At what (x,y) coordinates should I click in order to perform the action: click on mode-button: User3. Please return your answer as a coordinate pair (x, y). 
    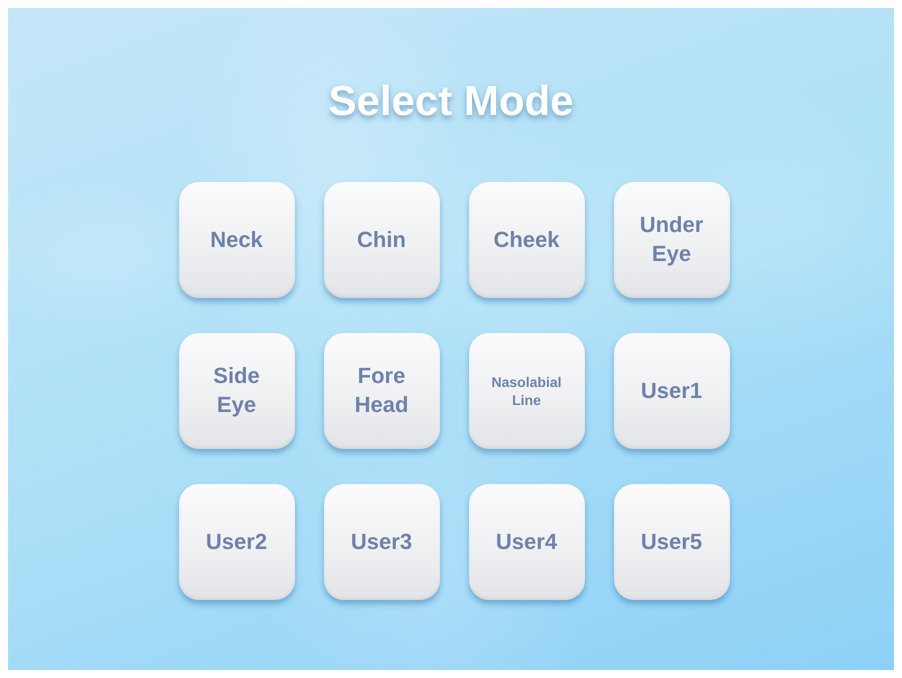
    Looking at the image, I should click on (382, 542).